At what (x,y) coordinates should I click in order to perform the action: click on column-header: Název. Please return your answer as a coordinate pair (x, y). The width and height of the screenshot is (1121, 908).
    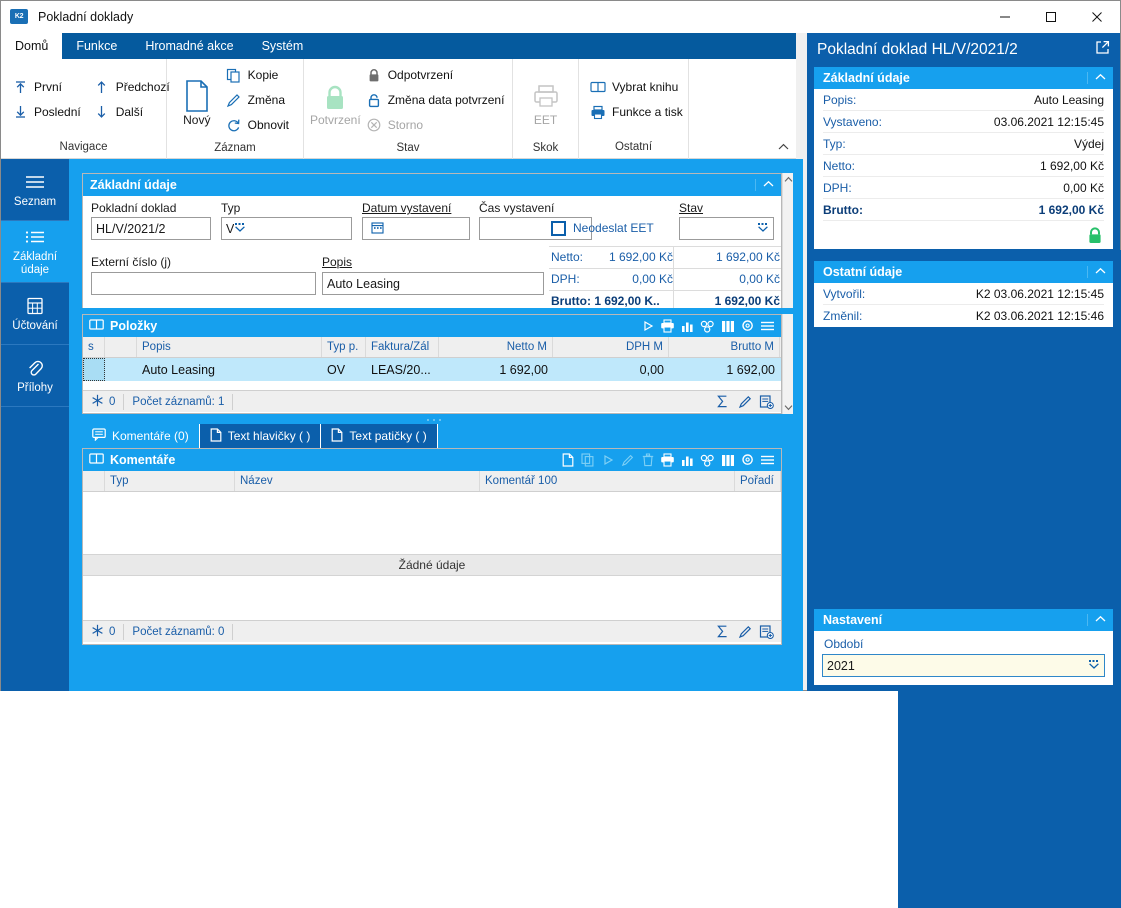
    Looking at the image, I should click on (357, 481).